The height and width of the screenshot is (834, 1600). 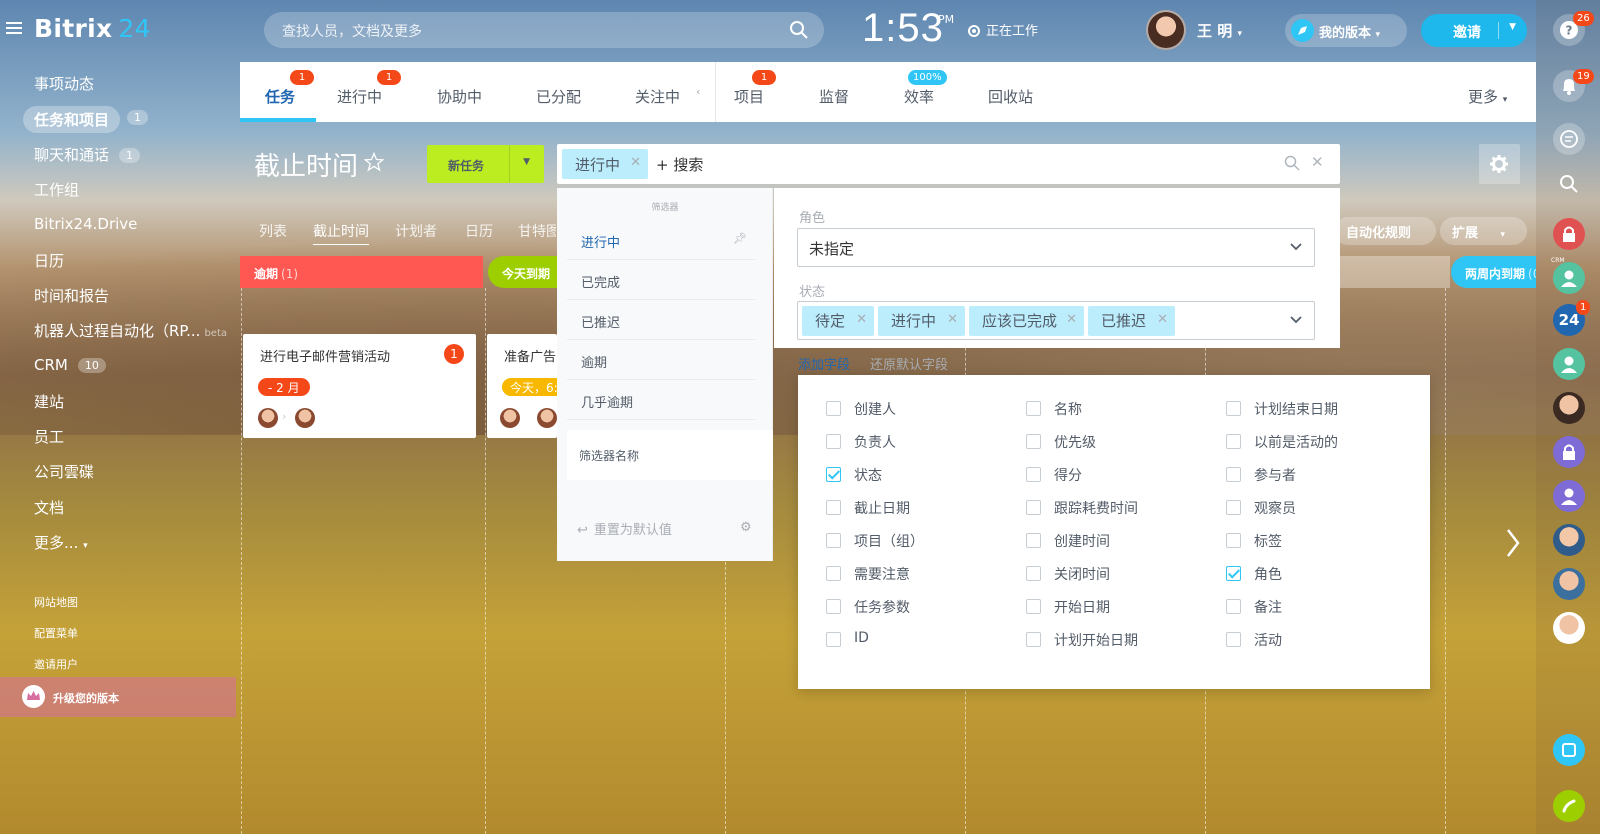 What do you see at coordinates (1003, 29) in the screenshot?
I see `work-status: 正在工作` at bounding box center [1003, 29].